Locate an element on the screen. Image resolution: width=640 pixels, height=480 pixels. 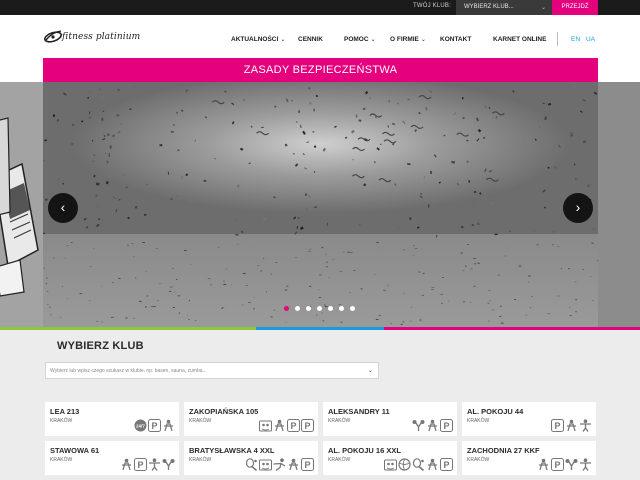
martial-arts-icon is located at coordinates (279, 464).